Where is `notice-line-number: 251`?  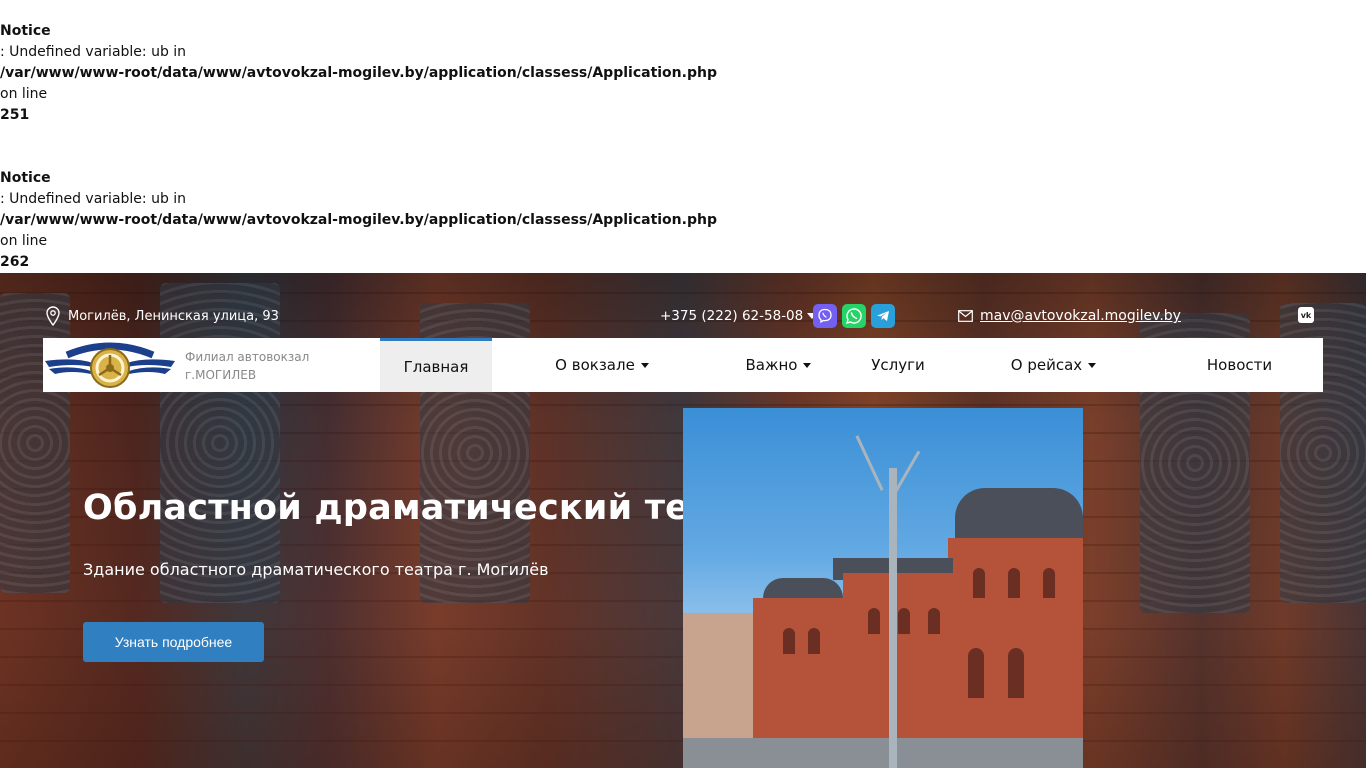
notice-line-number: 251 is located at coordinates (15, 115).